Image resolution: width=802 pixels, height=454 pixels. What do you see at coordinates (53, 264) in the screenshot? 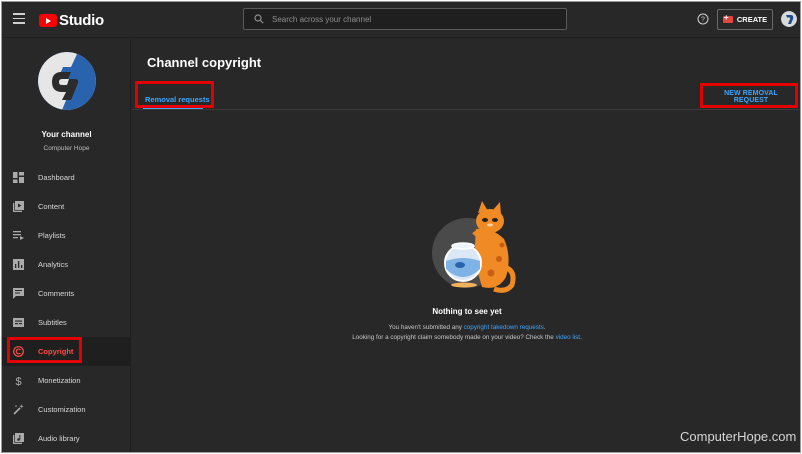
I see `sidebar-item-label: Analytics` at bounding box center [53, 264].